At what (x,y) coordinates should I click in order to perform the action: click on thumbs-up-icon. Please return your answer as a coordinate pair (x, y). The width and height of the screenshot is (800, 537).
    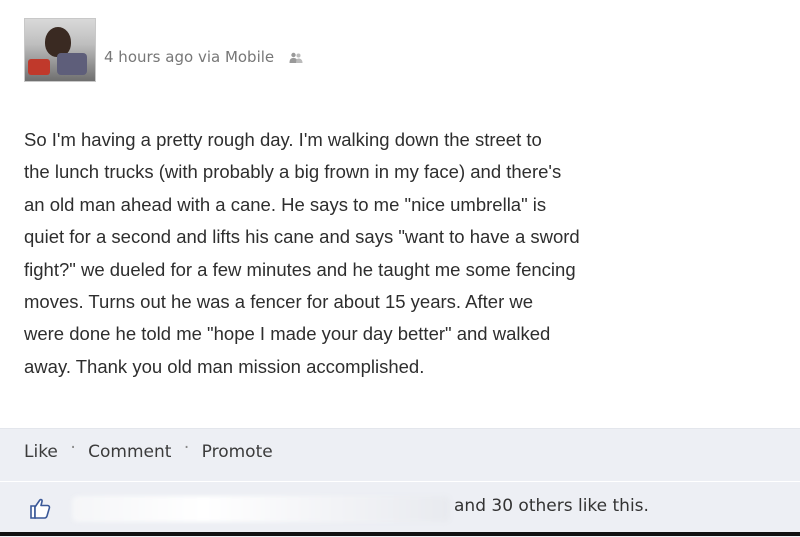
    Looking at the image, I should click on (40, 510).